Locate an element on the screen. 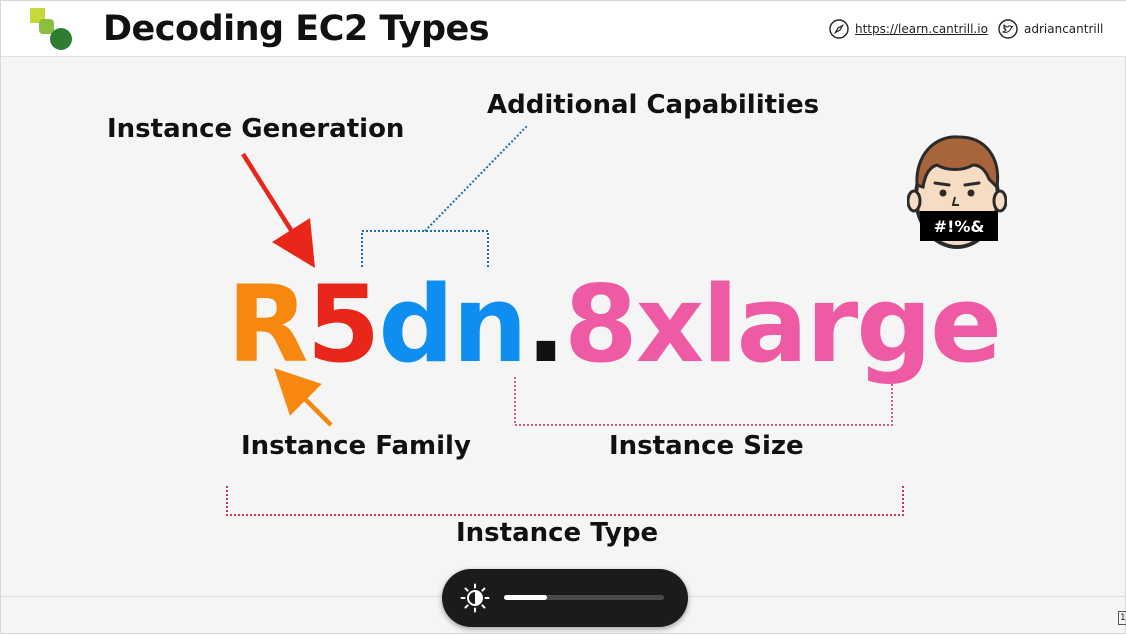 The image size is (1126, 635). capabilities-connector is located at coordinates (476, 178).